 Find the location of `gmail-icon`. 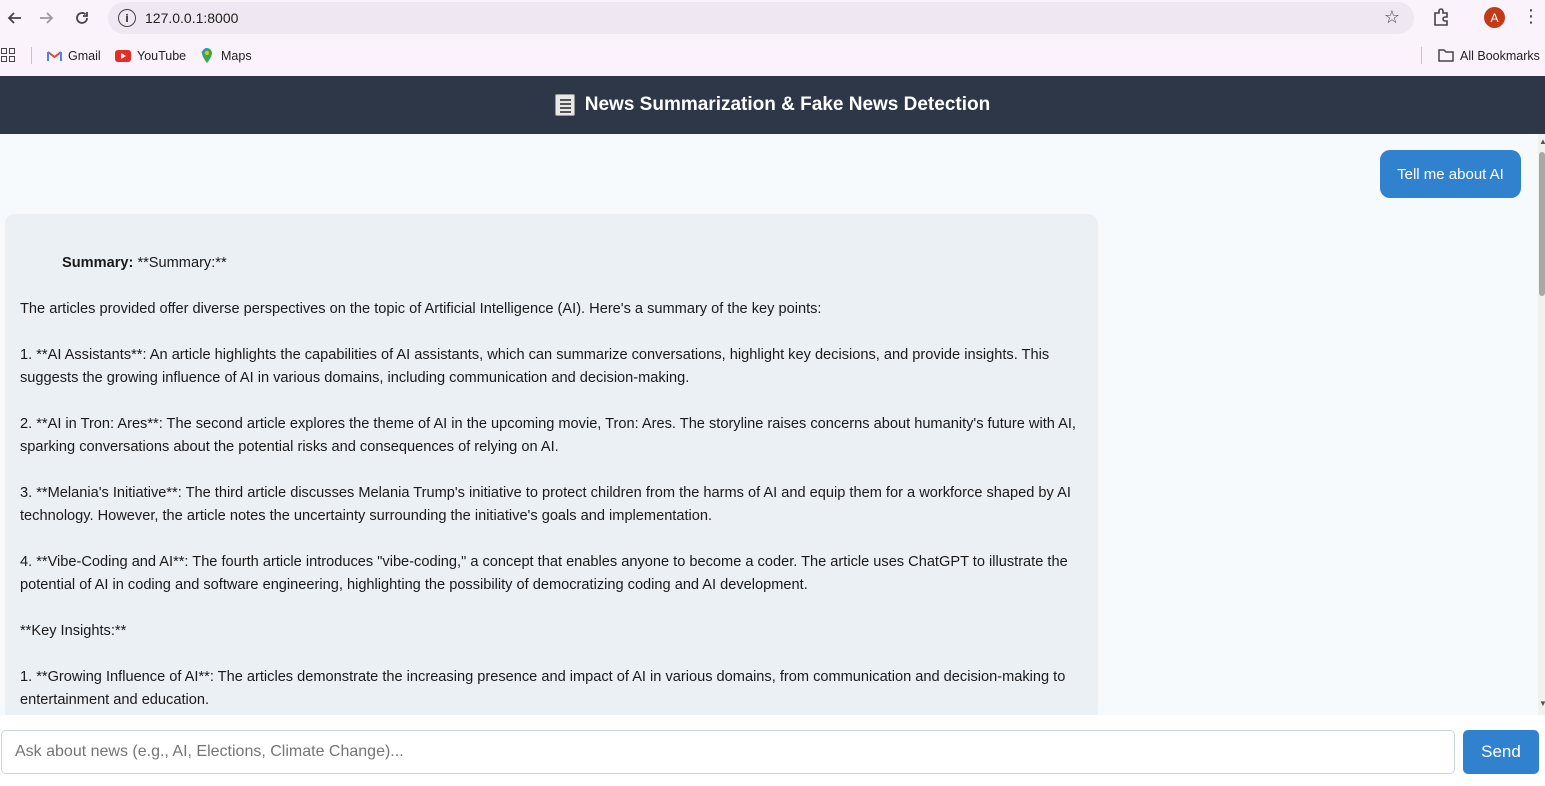

gmail-icon is located at coordinates (54, 56).